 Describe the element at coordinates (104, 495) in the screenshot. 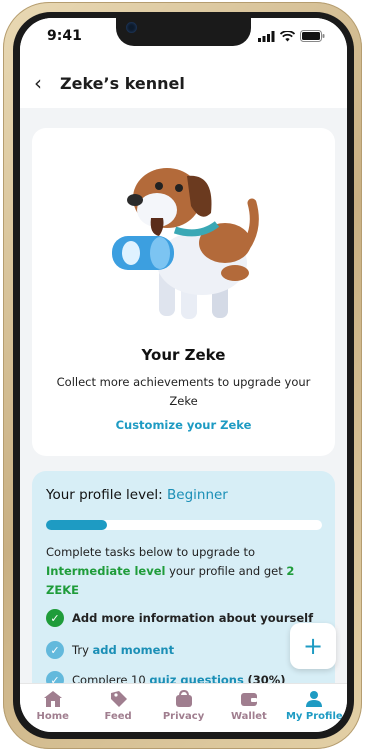

I see `profile-level-label: Your profile level:` at that location.